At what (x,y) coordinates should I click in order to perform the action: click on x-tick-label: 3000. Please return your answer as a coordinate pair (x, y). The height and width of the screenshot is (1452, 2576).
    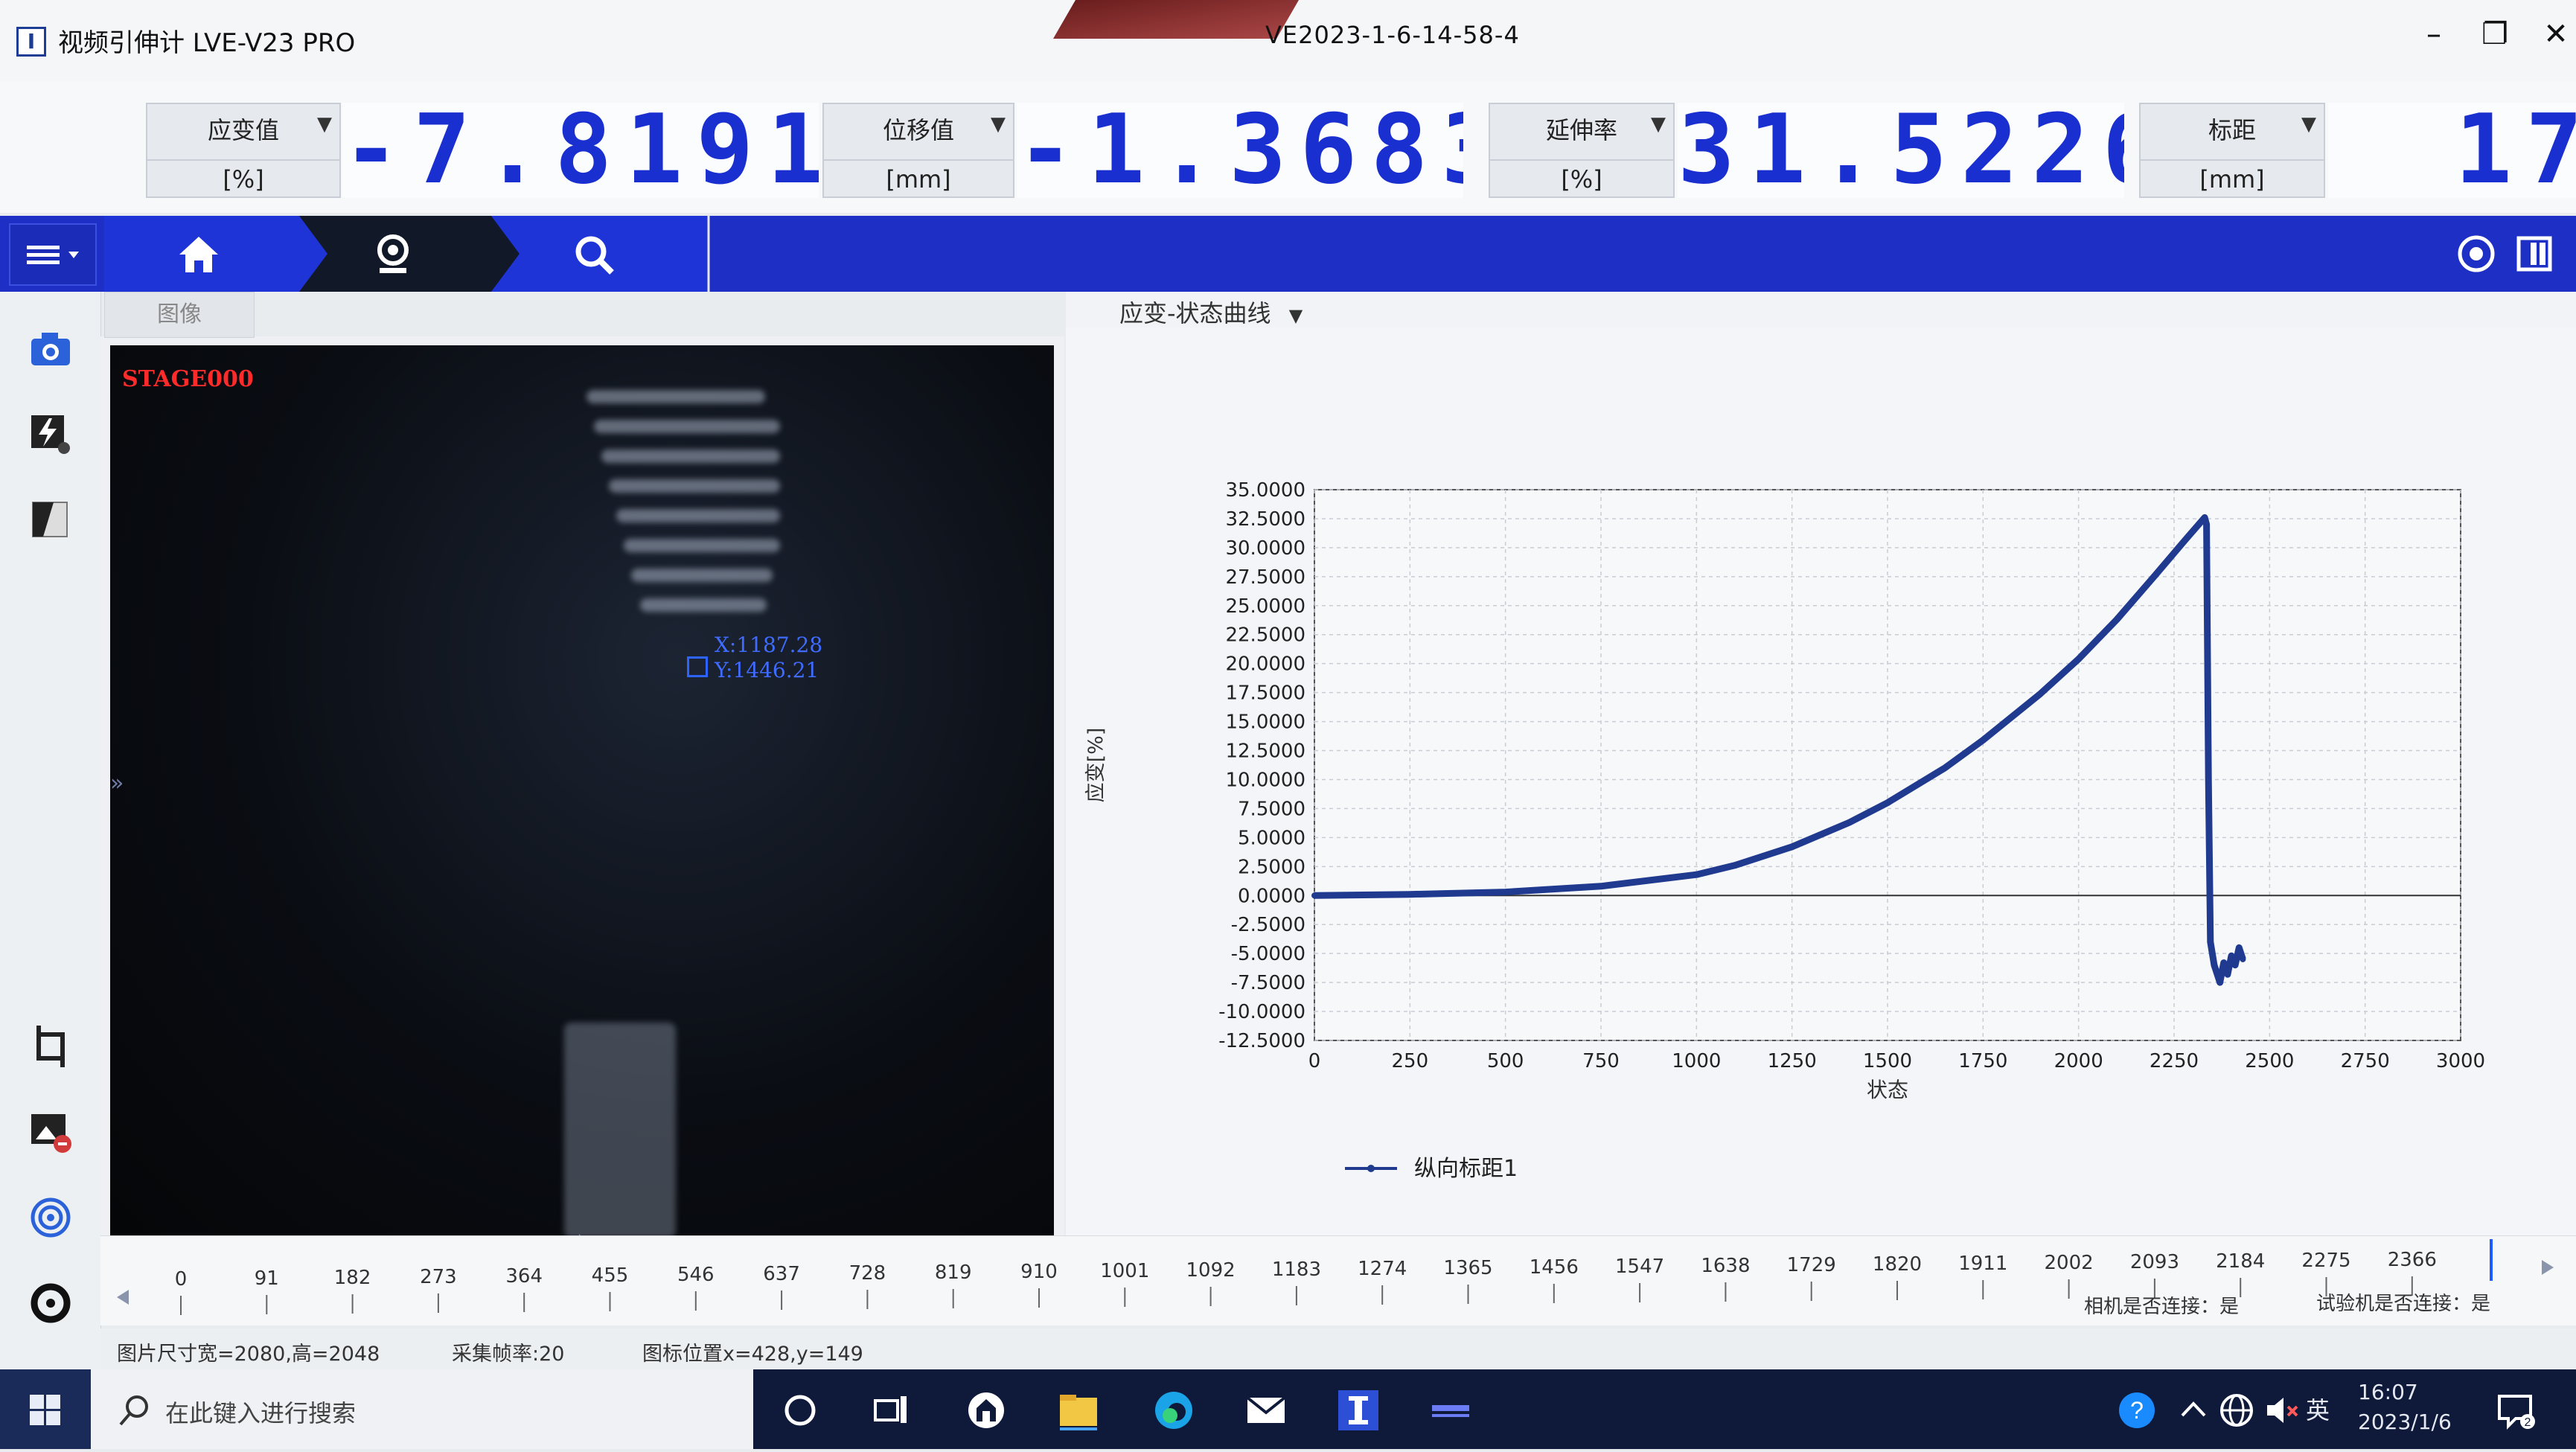
    Looking at the image, I should click on (2460, 1061).